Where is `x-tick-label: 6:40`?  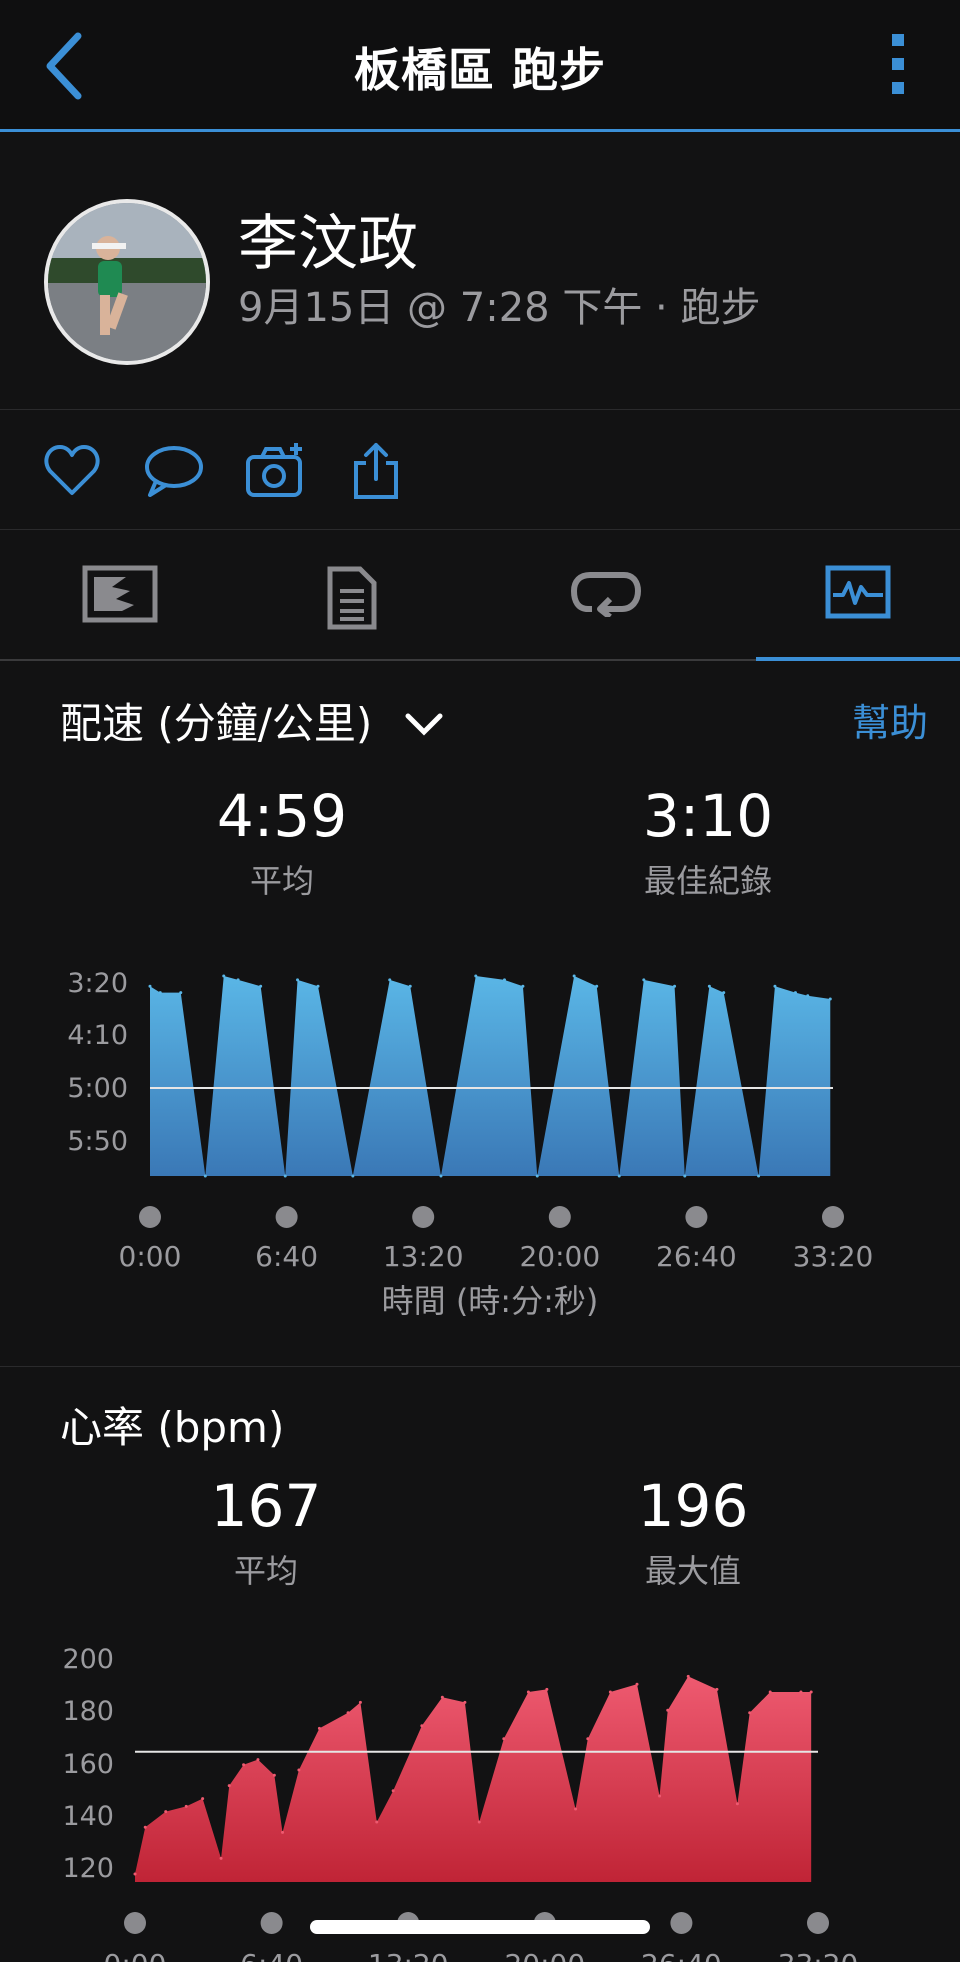
x-tick-label: 6:40 is located at coordinates (271, 1955).